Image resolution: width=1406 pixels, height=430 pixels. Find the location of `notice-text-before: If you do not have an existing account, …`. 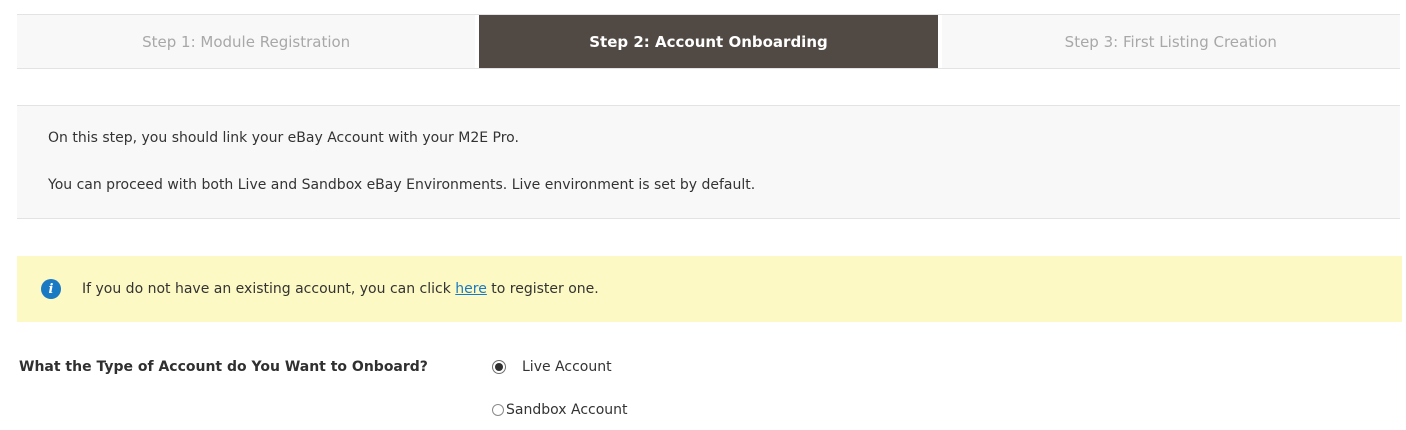

notice-text-before: If you do not have an existing account, … is located at coordinates (269, 289).